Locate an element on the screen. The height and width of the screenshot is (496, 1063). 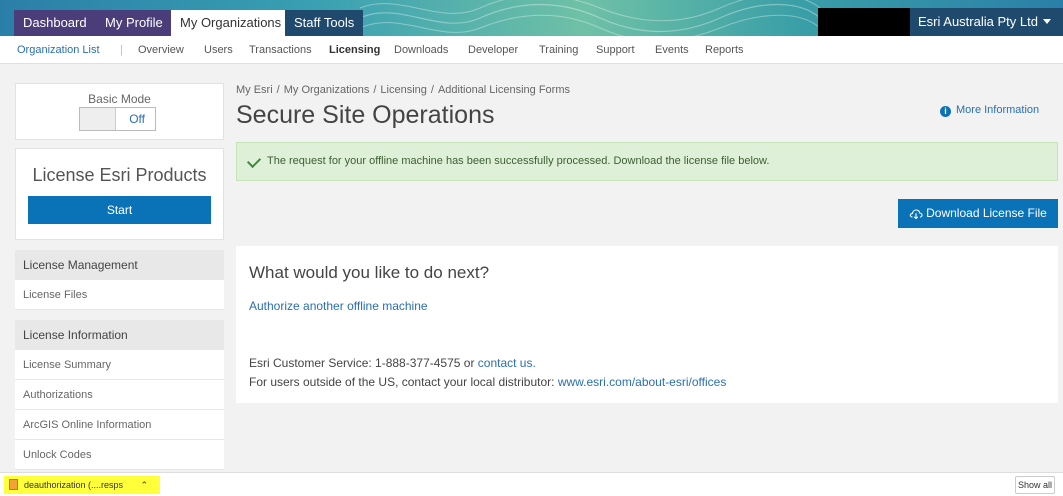
breadcrumb-item: Licensing is located at coordinates (403, 90).